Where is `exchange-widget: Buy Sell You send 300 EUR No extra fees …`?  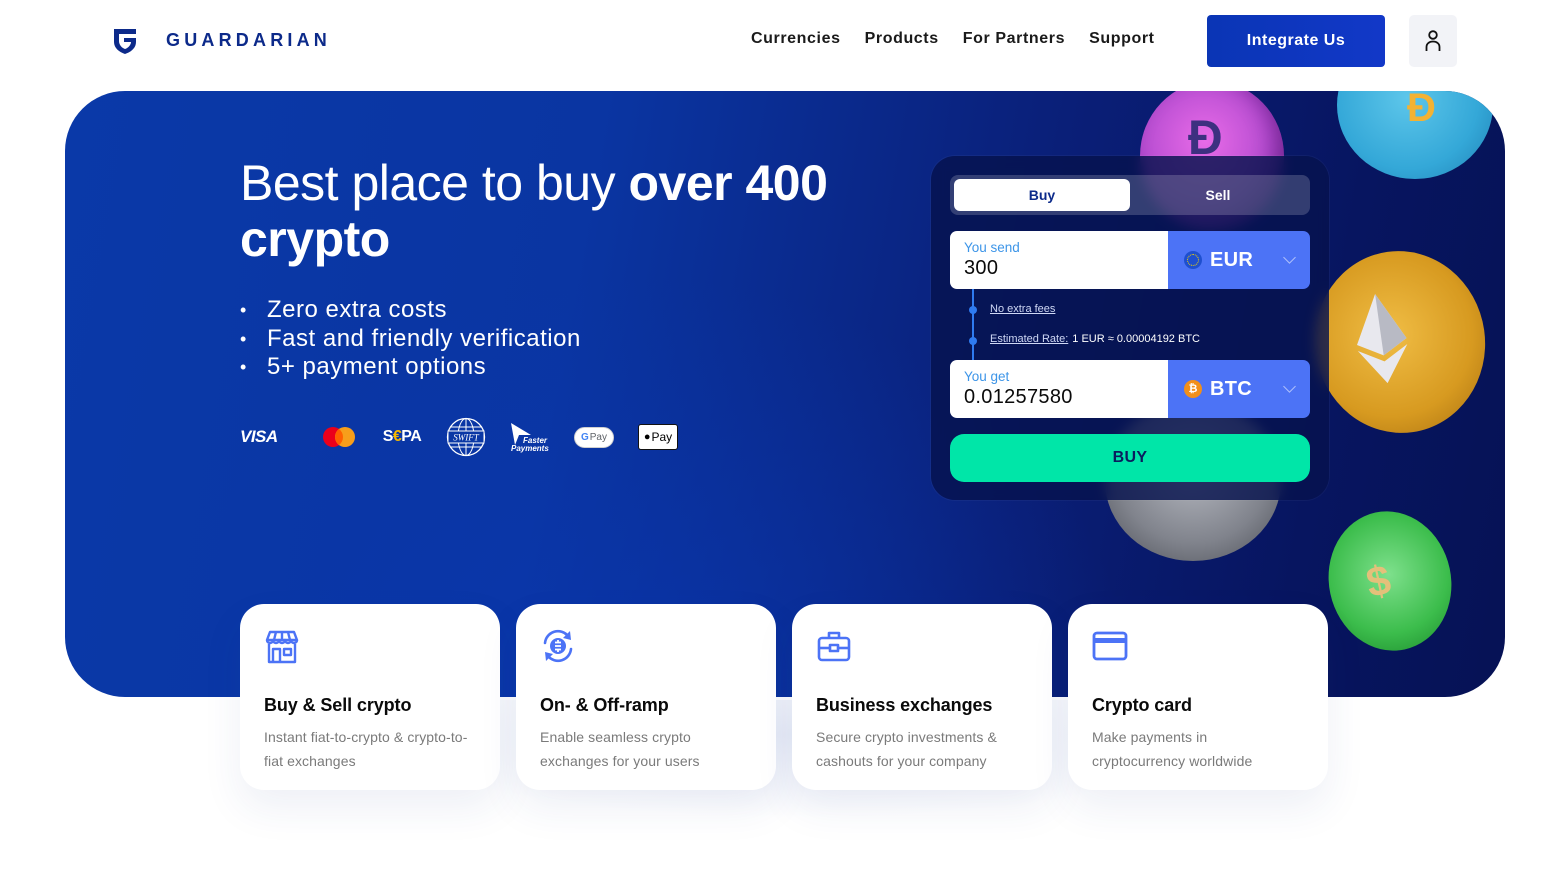
exchange-widget: Buy Sell You send 300 EUR No extra fees … is located at coordinates (1130, 328).